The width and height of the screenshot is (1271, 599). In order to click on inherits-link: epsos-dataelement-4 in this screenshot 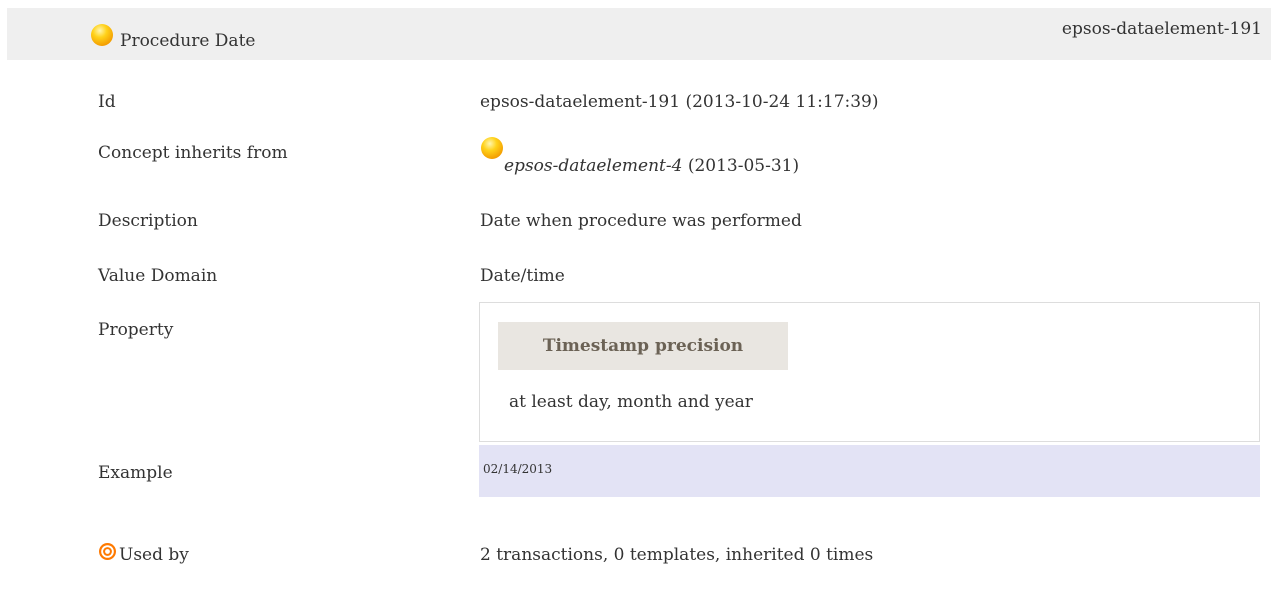, I will do `click(593, 166)`.